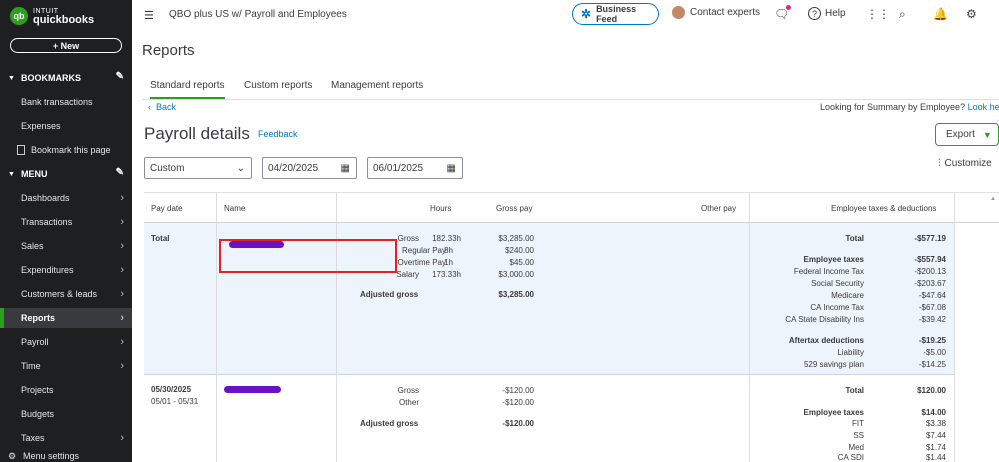 The width and height of the screenshot is (999, 462). I want to click on start-date-input: 04/20/2025 ▦, so click(309, 168).